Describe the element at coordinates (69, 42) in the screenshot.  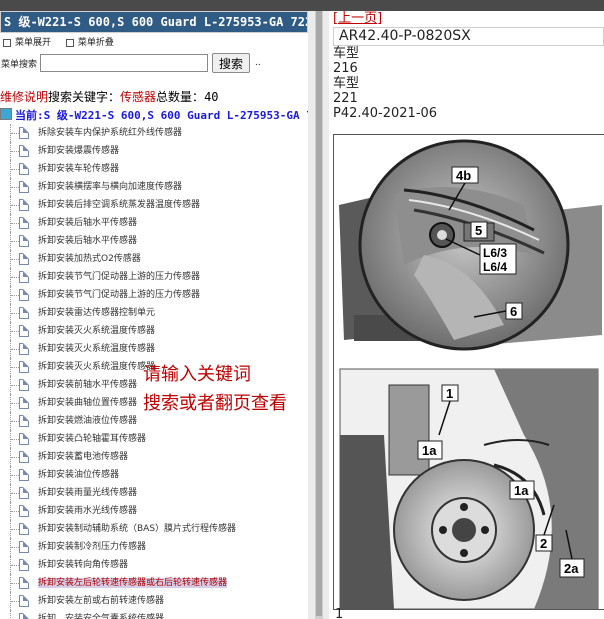
I see `collapse-icon` at that location.